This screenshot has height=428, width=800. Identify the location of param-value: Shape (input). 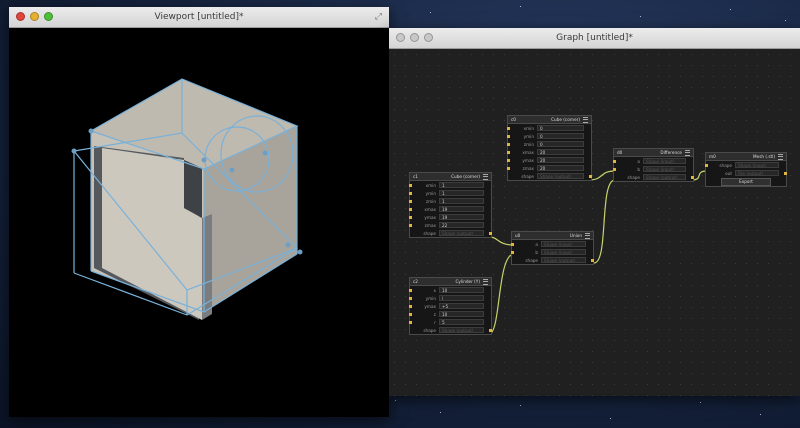
(563, 252).